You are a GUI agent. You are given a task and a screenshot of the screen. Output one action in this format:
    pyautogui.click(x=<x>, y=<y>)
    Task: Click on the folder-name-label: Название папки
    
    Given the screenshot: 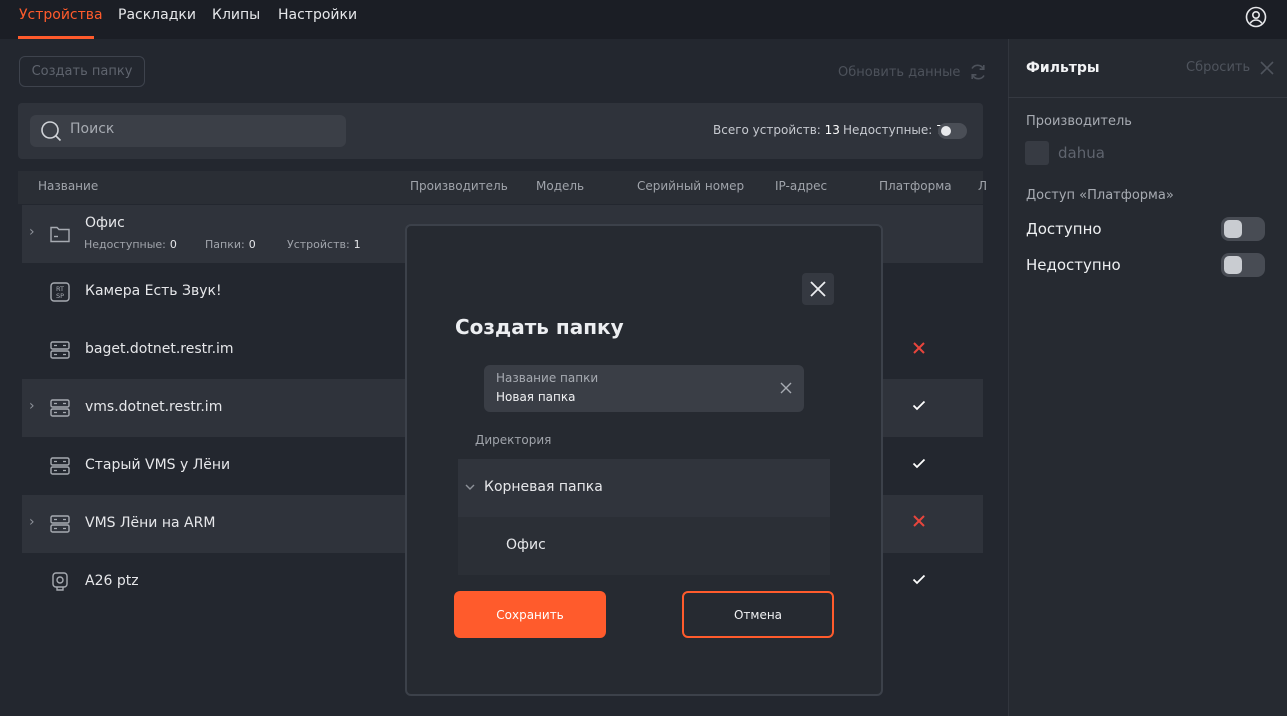 What is the action you would take?
    pyautogui.click(x=547, y=378)
    